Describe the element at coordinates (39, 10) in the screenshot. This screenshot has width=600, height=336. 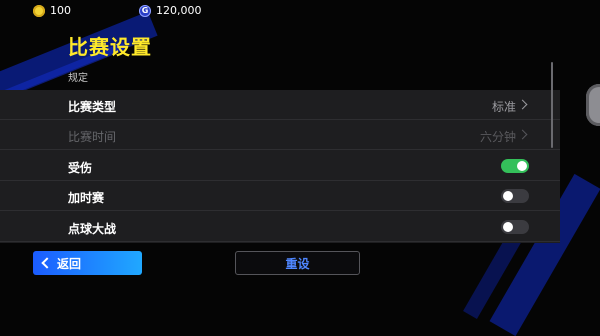
I see `coin-icon` at that location.